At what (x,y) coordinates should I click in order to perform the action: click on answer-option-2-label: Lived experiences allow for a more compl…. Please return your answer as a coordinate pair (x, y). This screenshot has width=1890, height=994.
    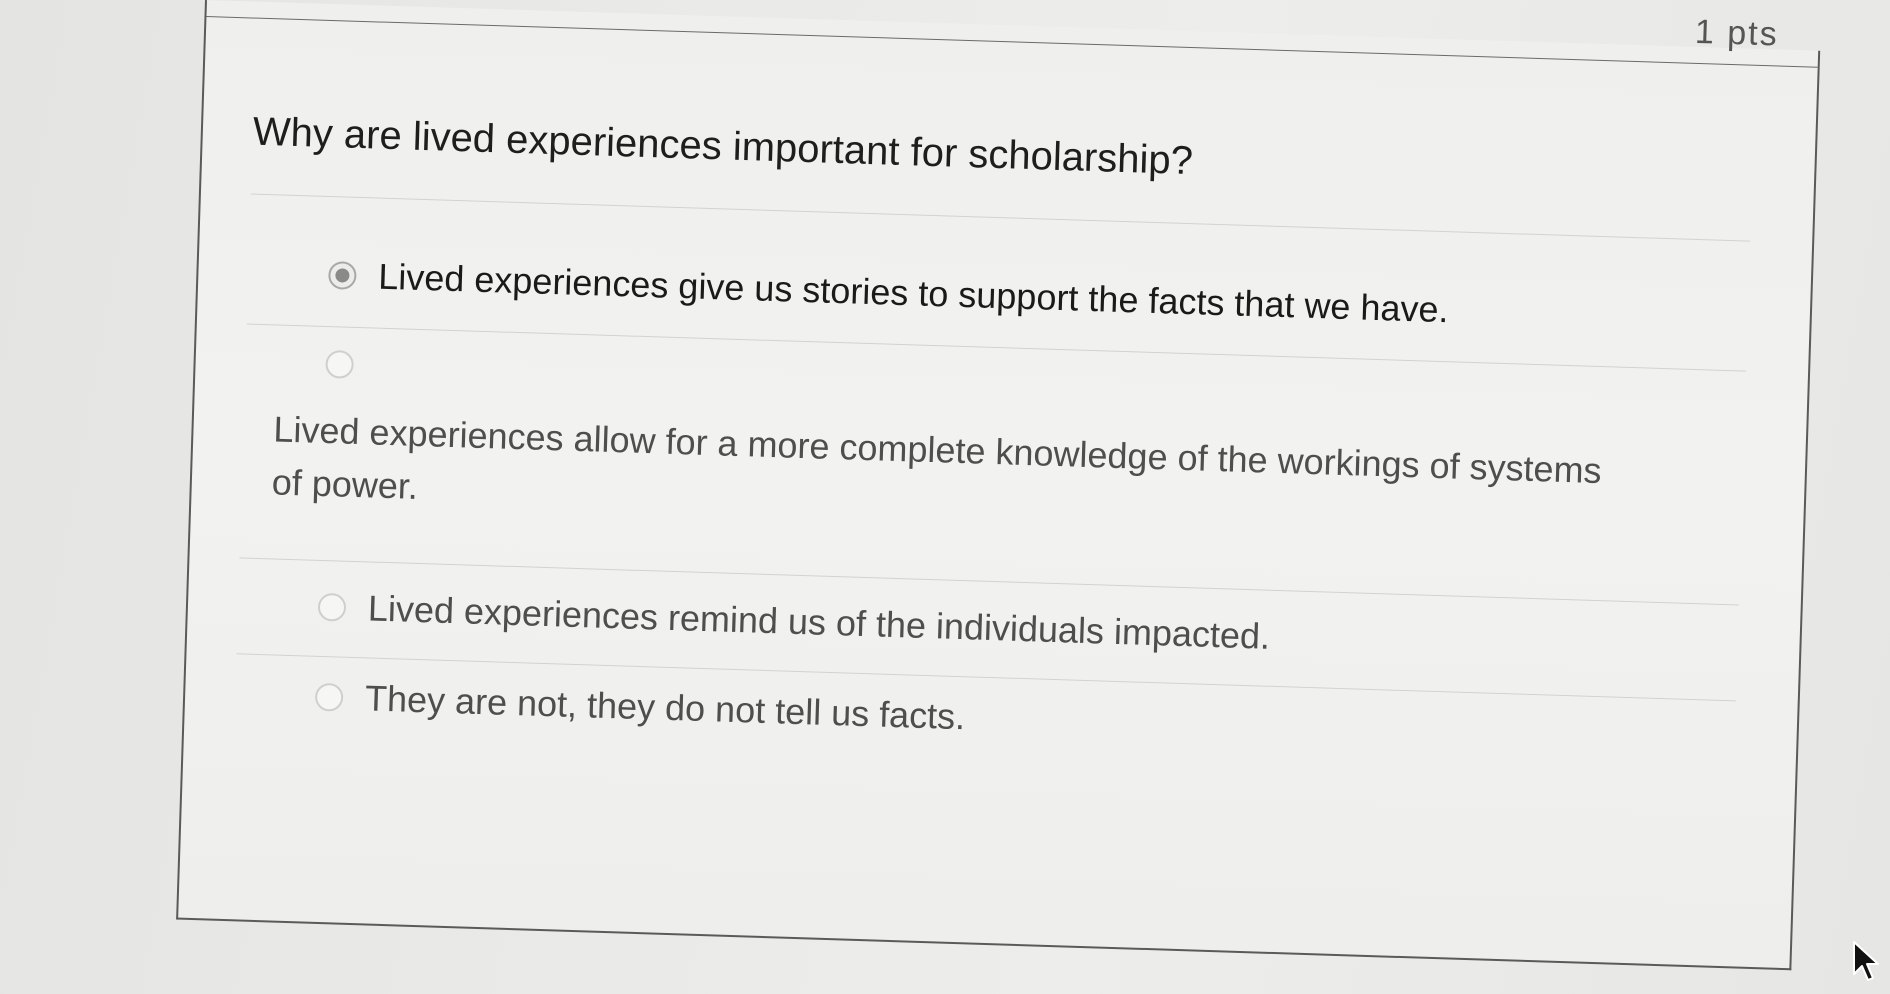
    Looking at the image, I should click on (937, 457).